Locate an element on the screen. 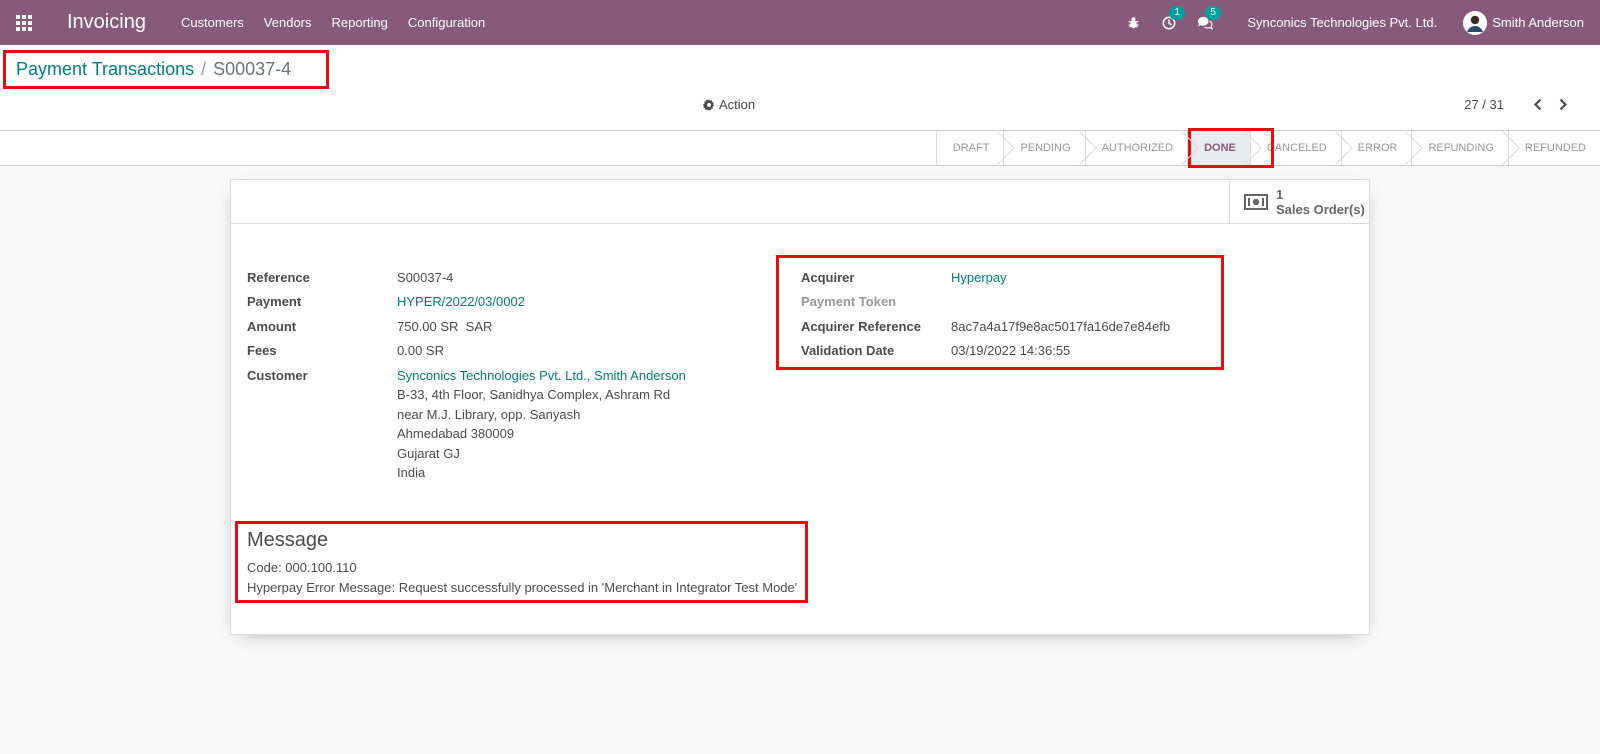  acquirer-label: Acquirer is located at coordinates (828, 277).